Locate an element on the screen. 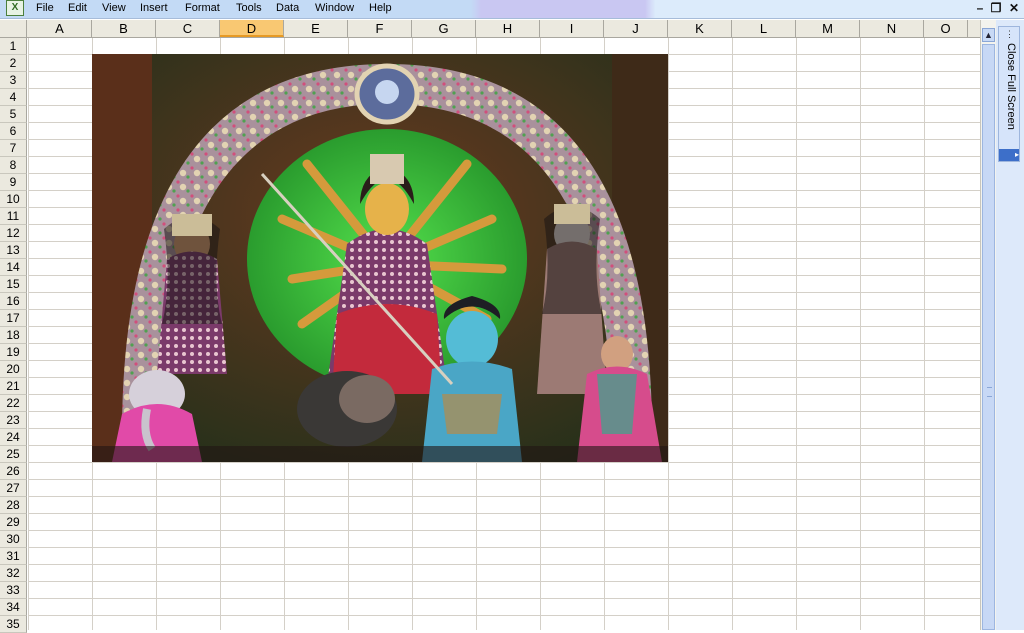 This screenshot has height=633, width=1024. row-header-19: 19 is located at coordinates (13, 352).